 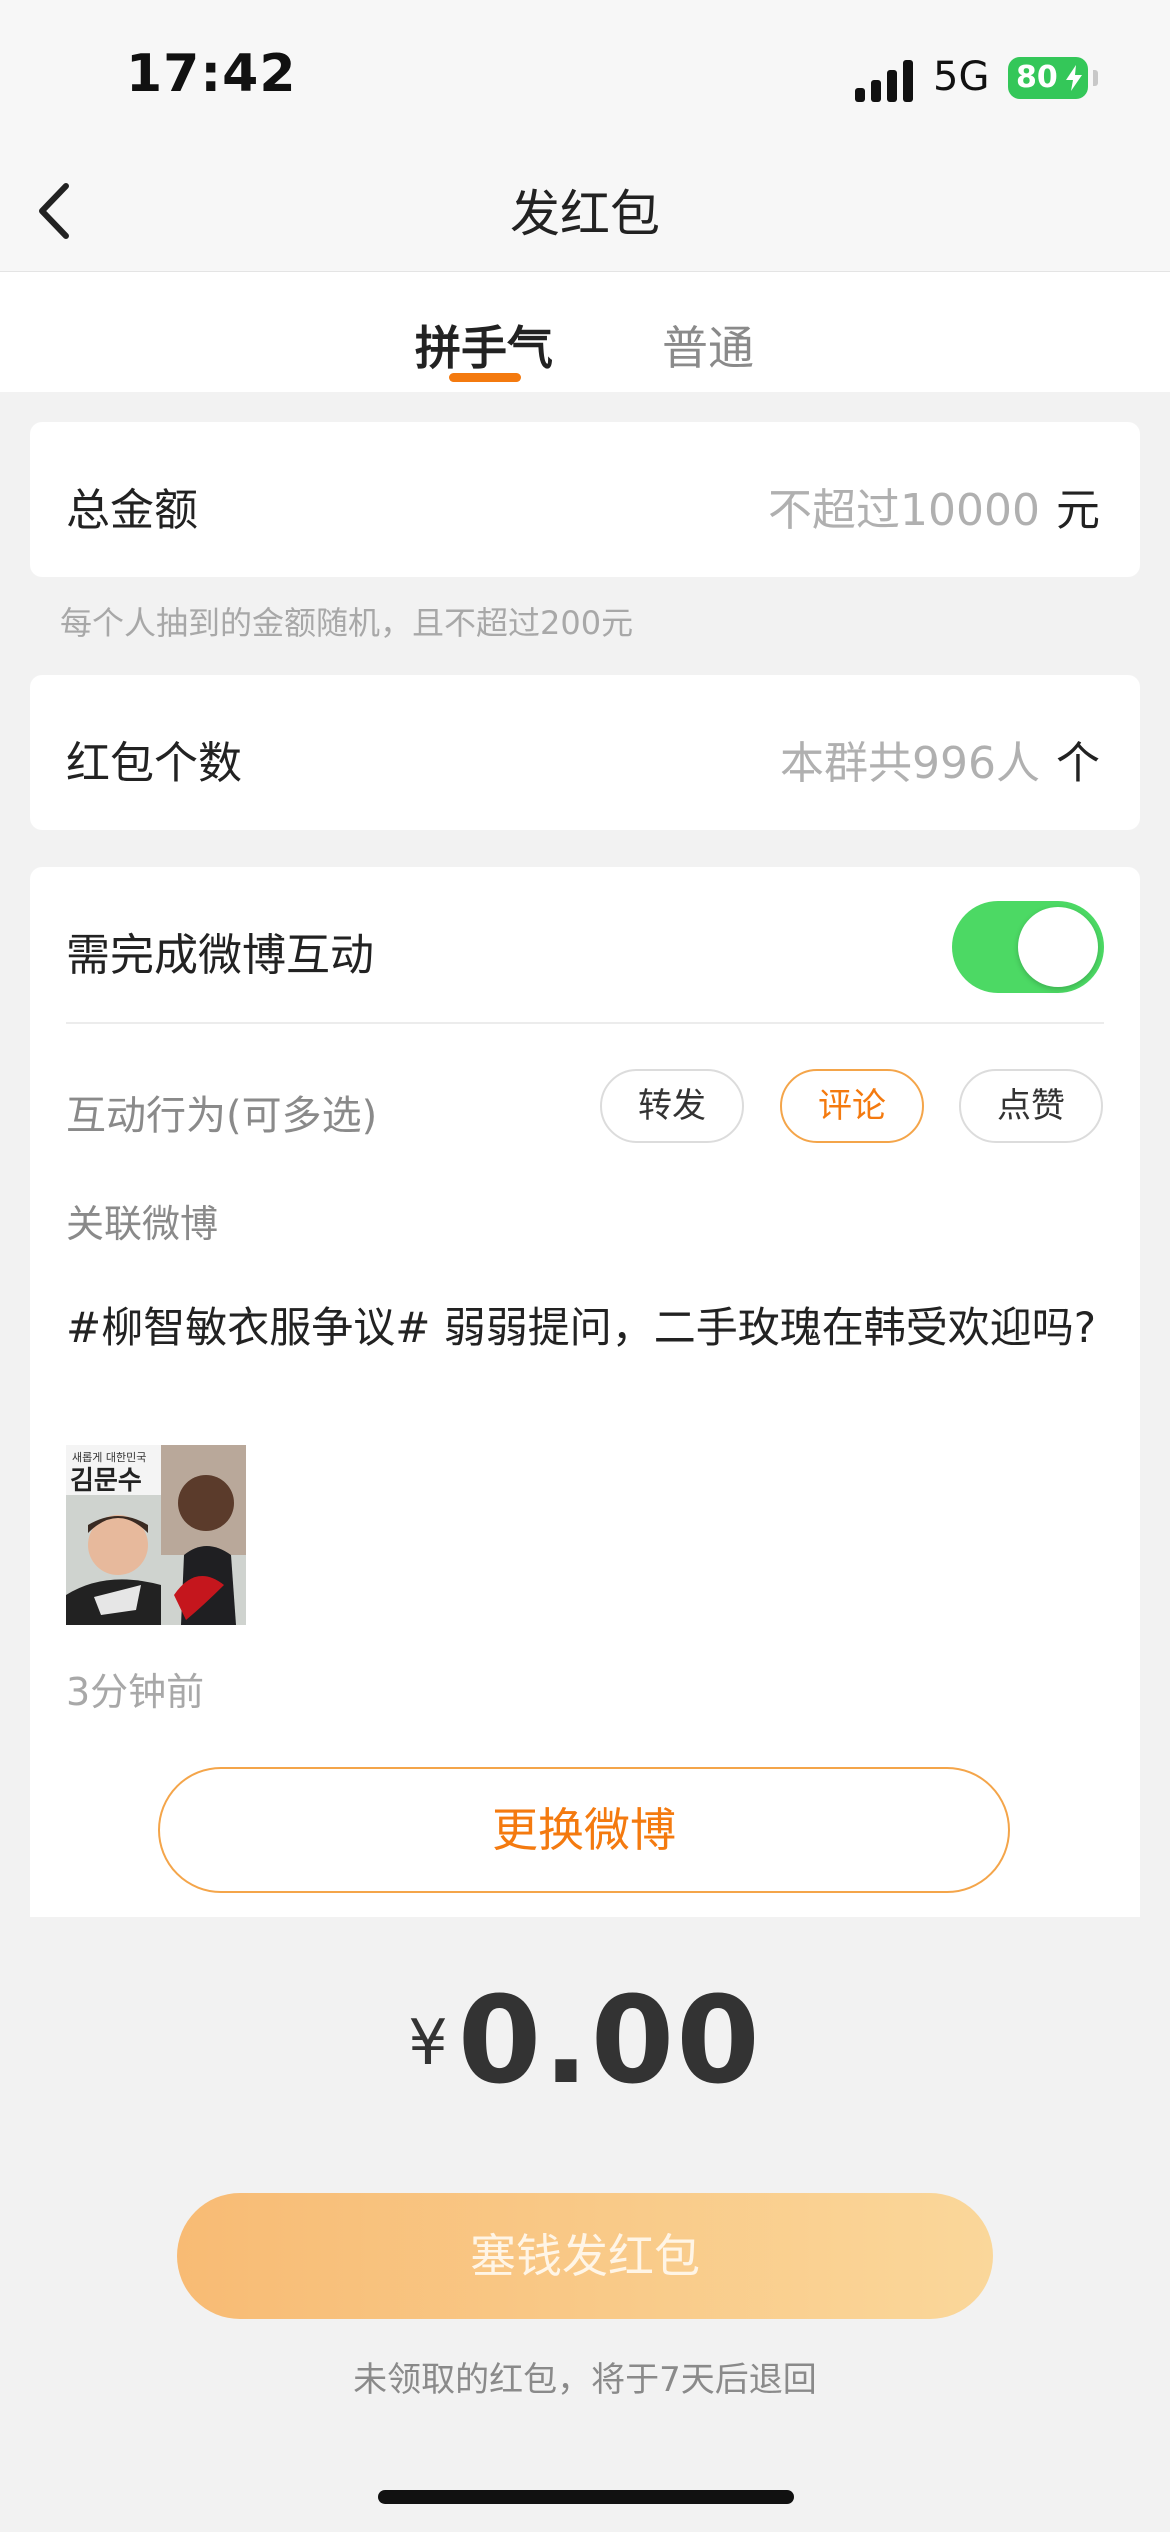 What do you see at coordinates (584, 1830) in the screenshot?
I see `change-weibo-button: 更换微博` at bounding box center [584, 1830].